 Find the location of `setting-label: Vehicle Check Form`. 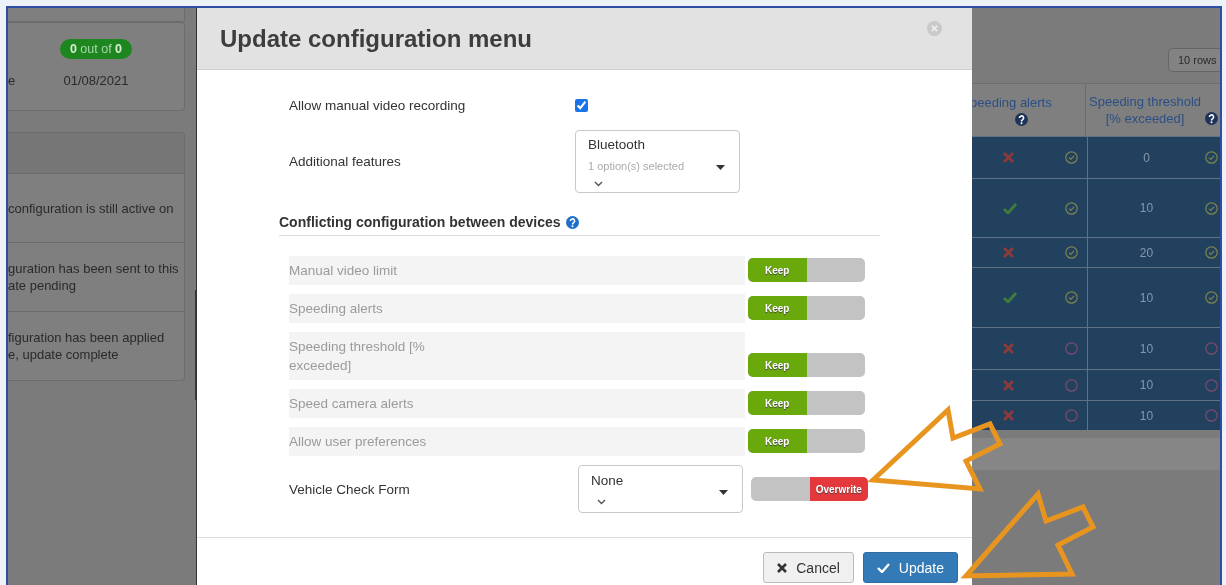

setting-label: Vehicle Check Form is located at coordinates (350, 489).